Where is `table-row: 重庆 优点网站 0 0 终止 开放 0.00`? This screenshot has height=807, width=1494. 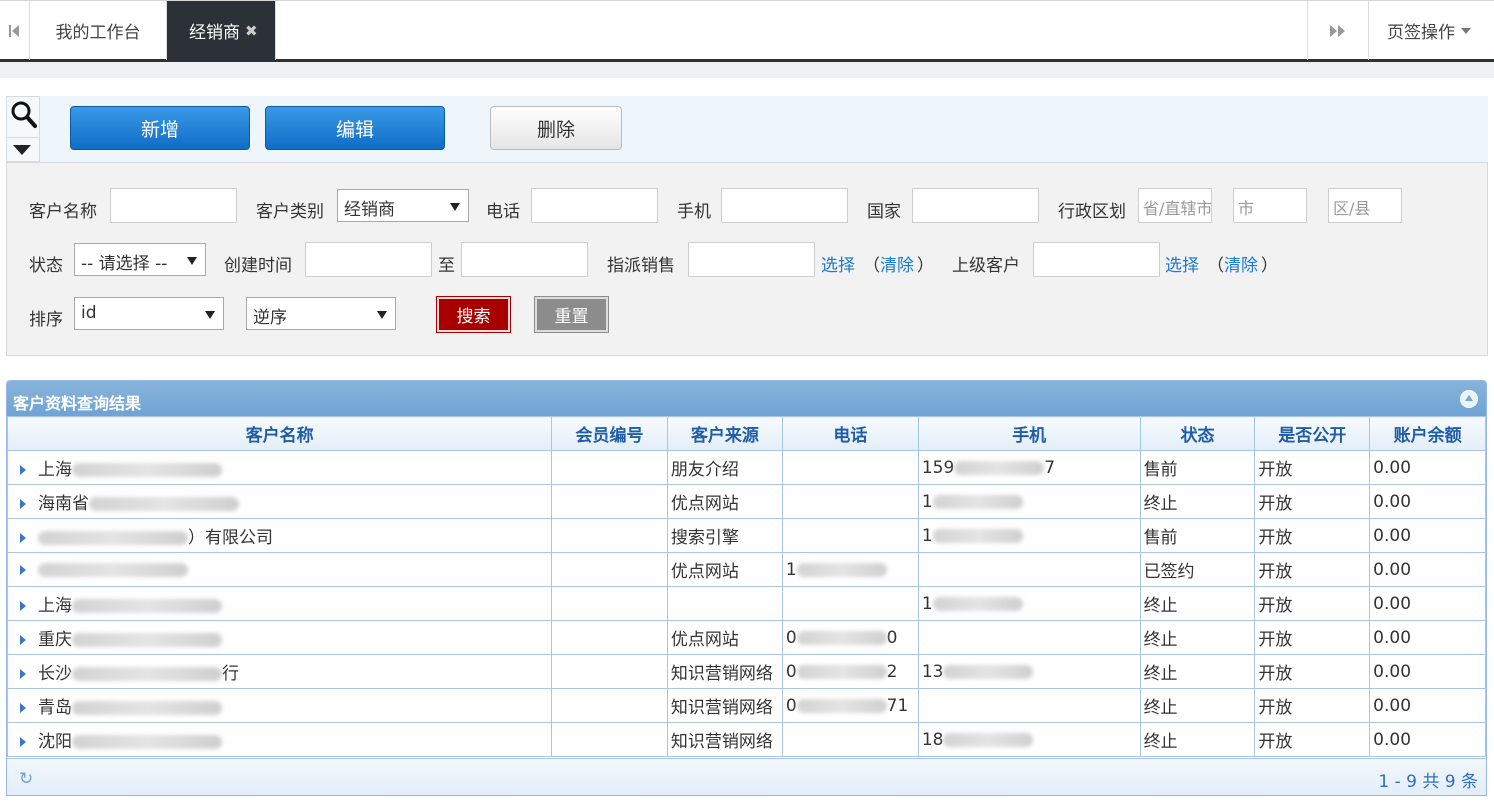
table-row: 重庆 优点网站 0 0 终止 开放 0.00 is located at coordinates (746, 637).